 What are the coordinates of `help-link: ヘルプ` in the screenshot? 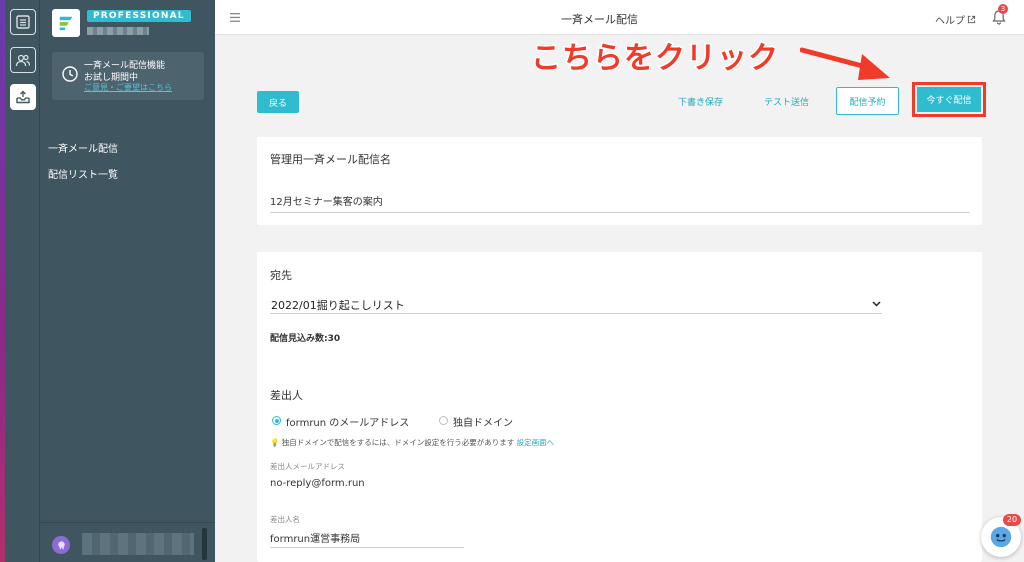 It's located at (955, 19).